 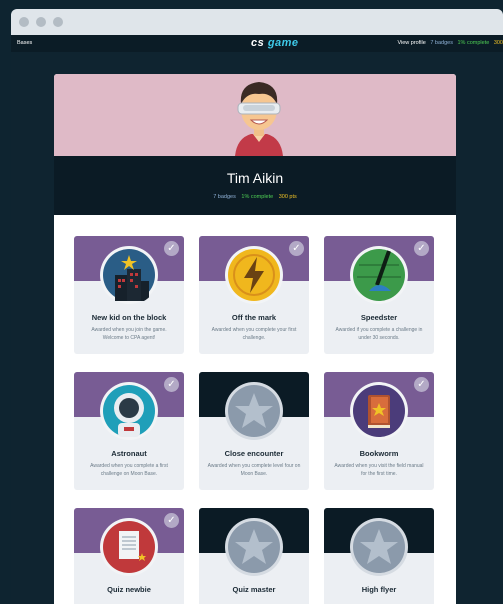 I want to click on badge-card-quiz-newbie: ✓ Quiz newbie, so click(x=129, y=556).